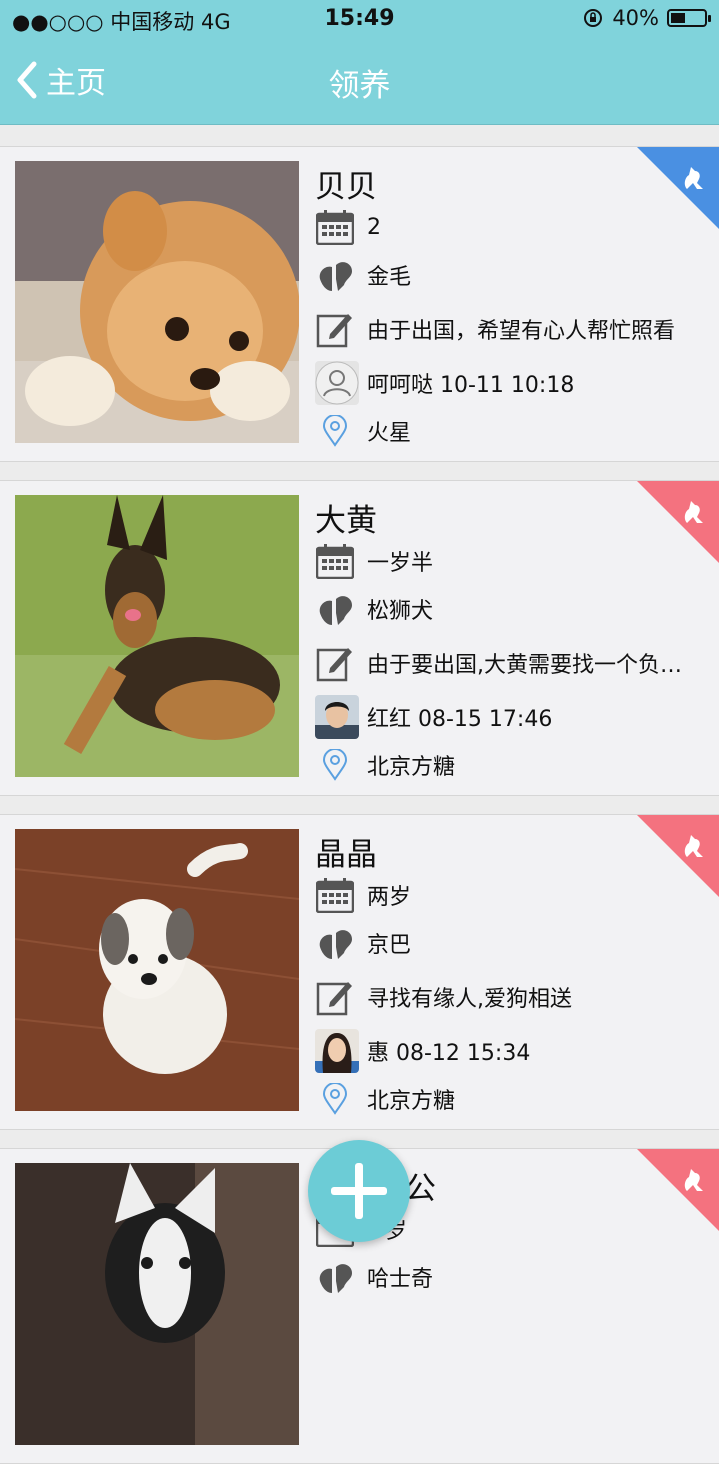  Describe the element at coordinates (359, 86) in the screenshot. I see `page-title: 领养` at that location.